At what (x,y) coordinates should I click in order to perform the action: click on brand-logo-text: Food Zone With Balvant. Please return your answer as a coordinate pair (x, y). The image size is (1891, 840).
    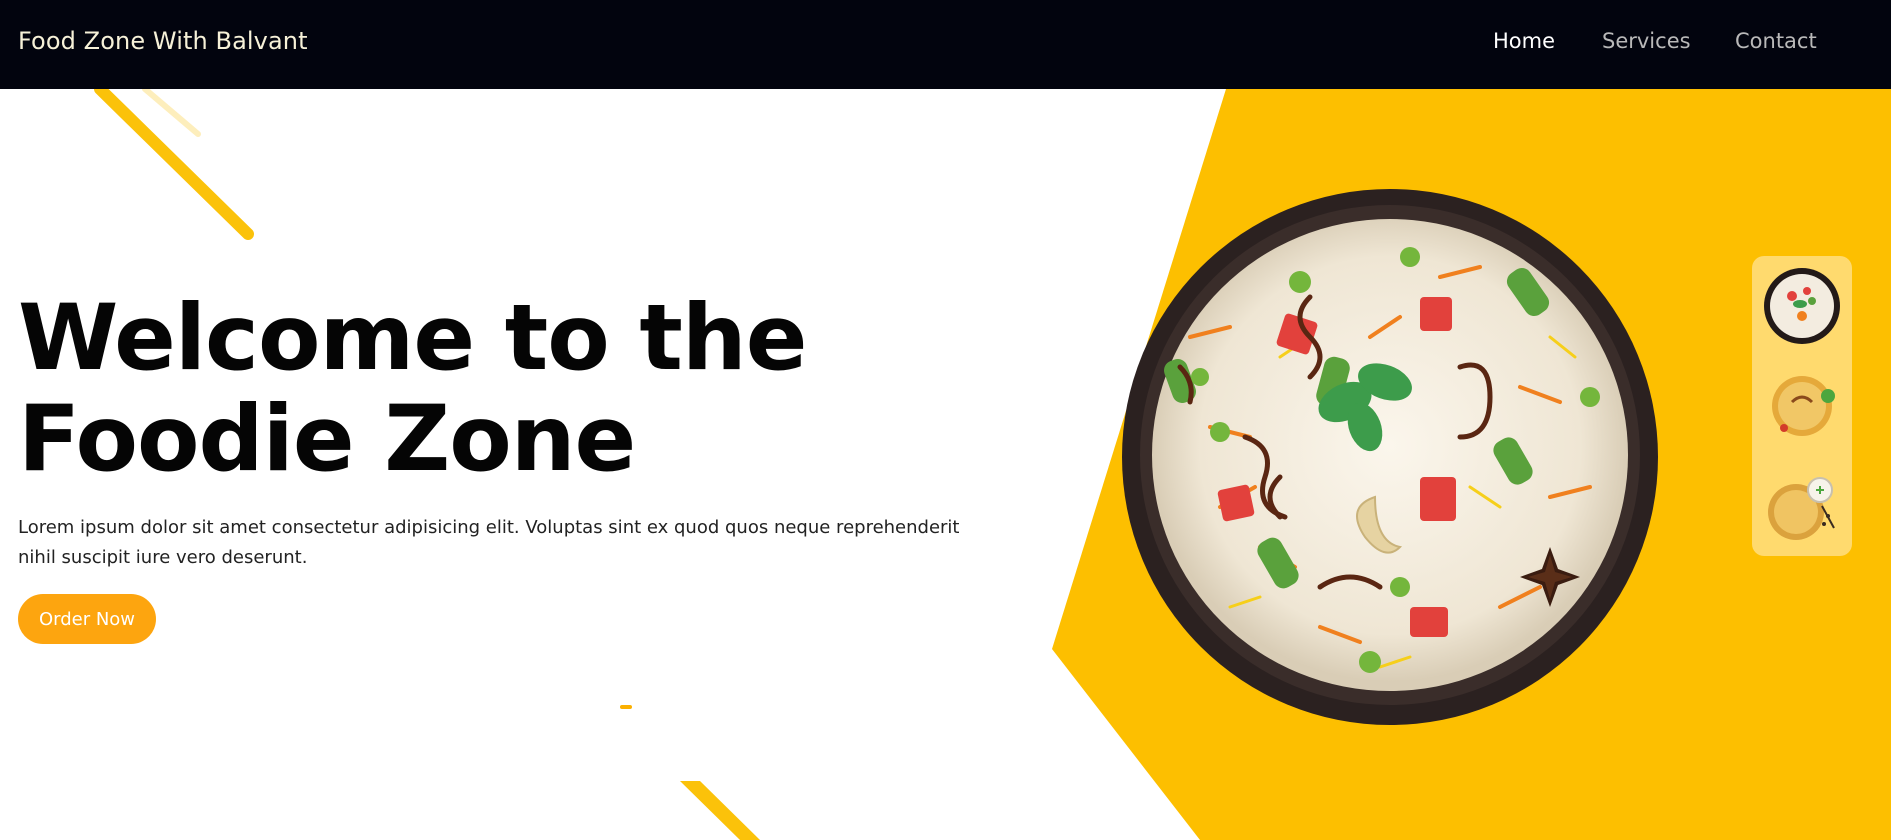
    Looking at the image, I should click on (163, 41).